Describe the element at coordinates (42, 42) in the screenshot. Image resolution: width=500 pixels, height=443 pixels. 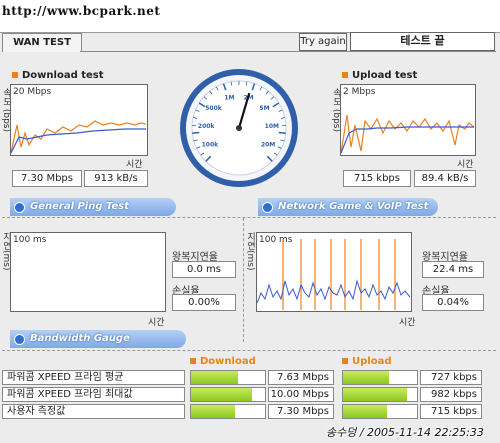
I see `tab-wan-test: WAN TEST` at that location.